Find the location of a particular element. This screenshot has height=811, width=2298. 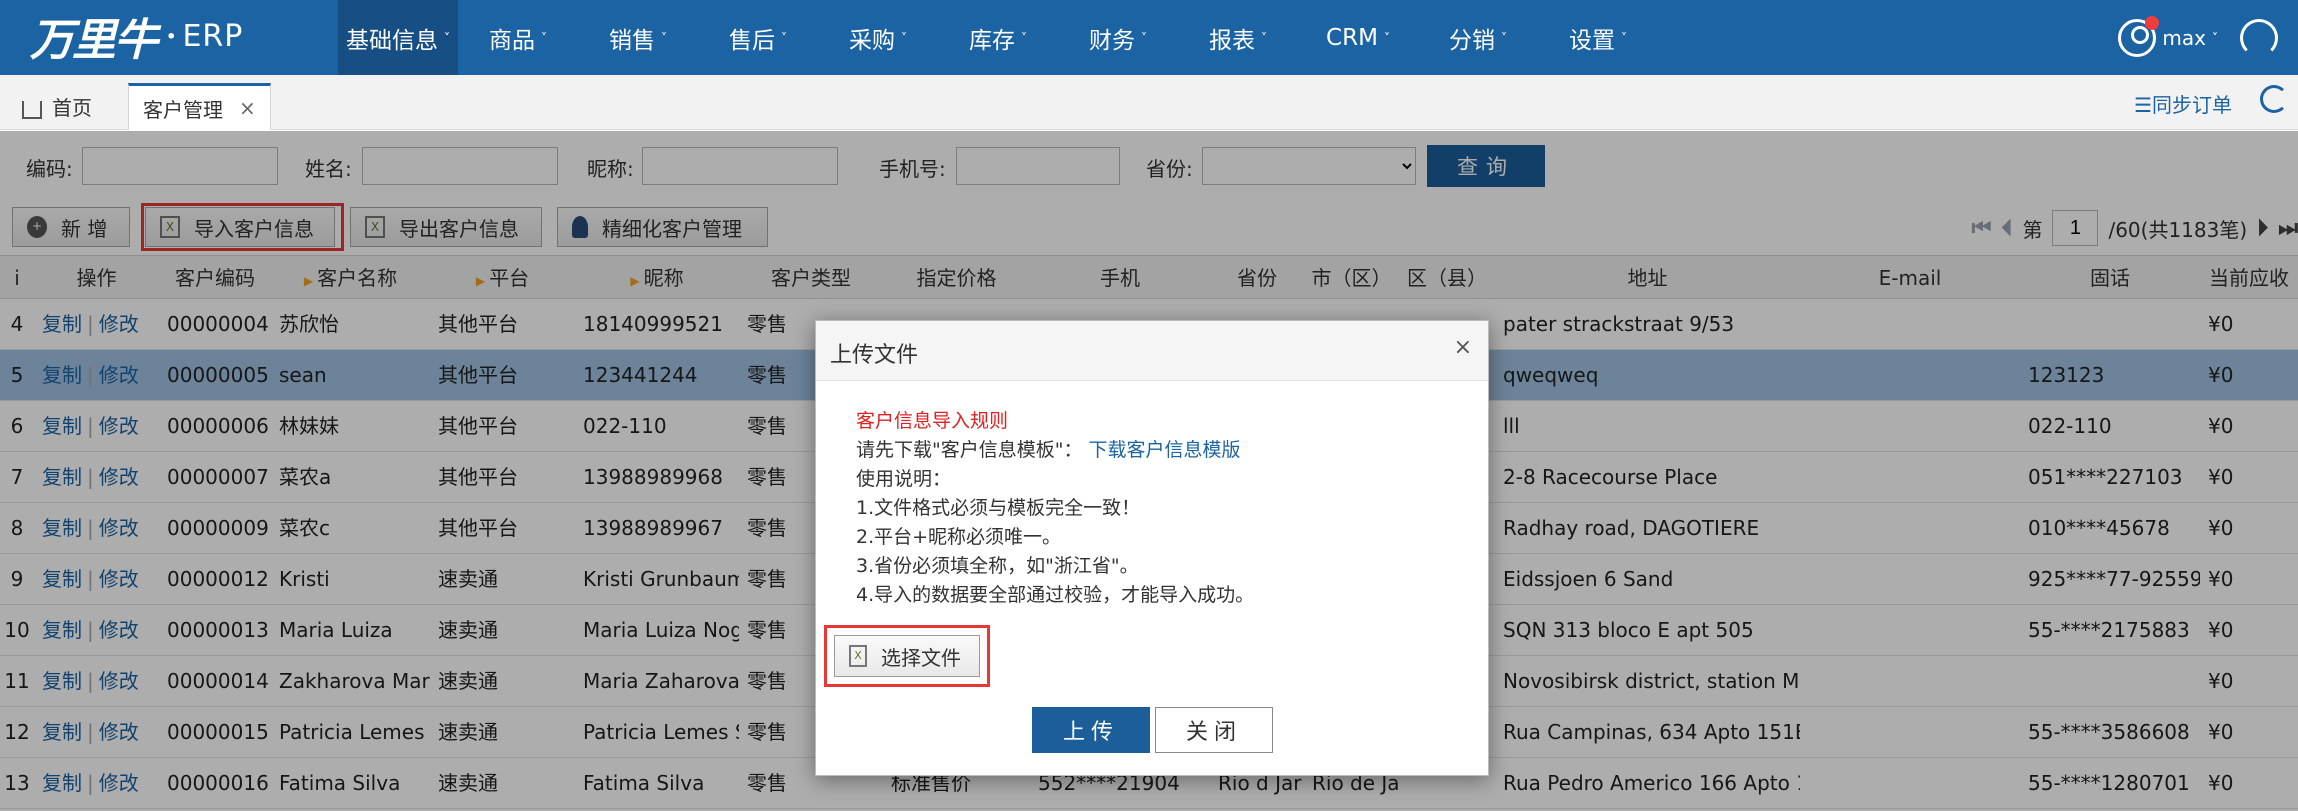

nav-item-label: 财务 is located at coordinates (1112, 40).